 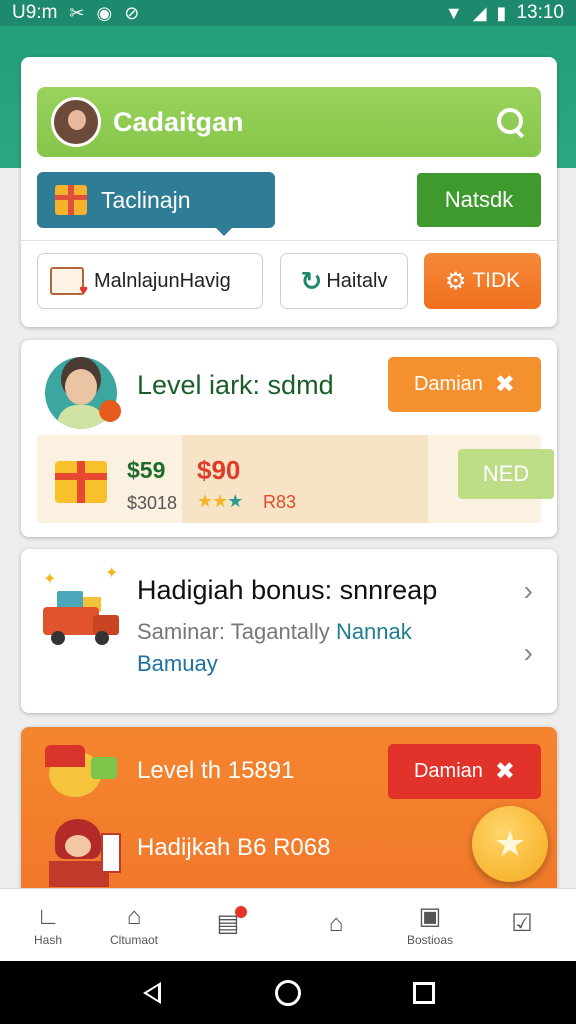 What do you see at coordinates (280, 502) in the screenshot?
I see `rating-label: R83` at bounding box center [280, 502].